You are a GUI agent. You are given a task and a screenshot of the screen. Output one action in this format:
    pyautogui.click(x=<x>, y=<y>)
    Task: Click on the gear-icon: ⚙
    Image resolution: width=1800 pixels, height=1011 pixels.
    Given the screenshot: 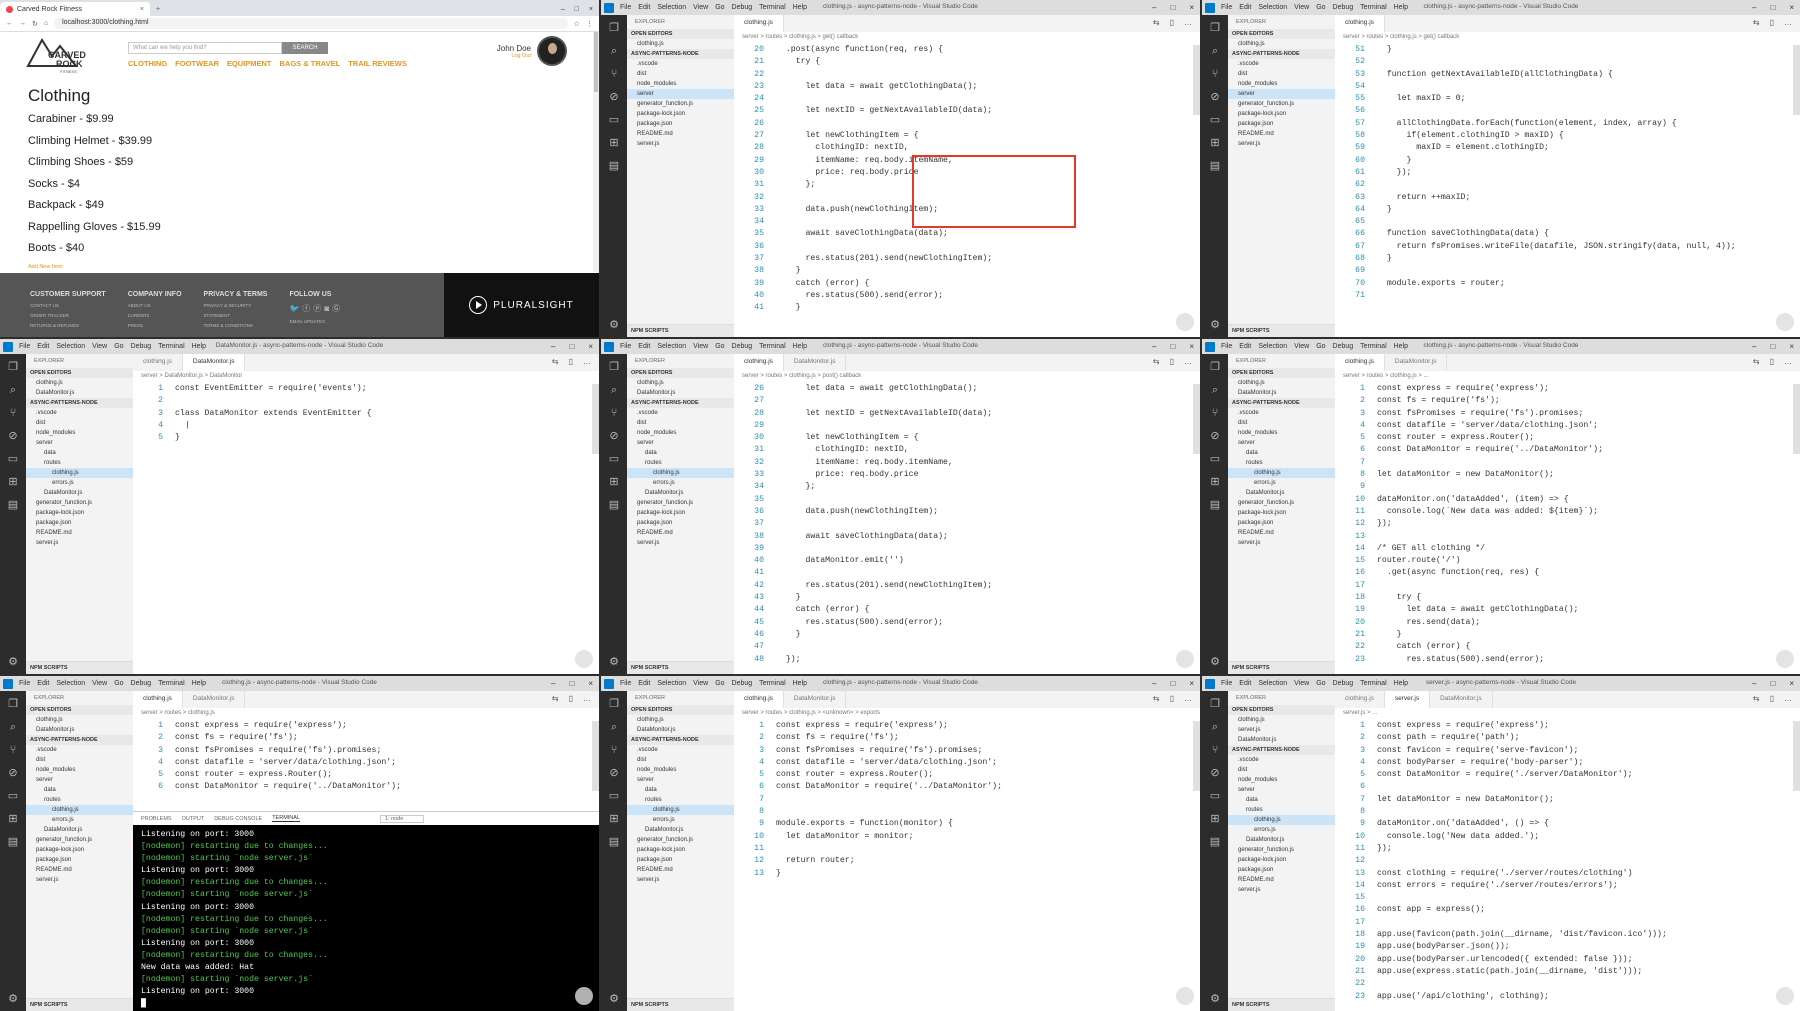 What is the action you would take?
    pyautogui.click(x=614, y=662)
    